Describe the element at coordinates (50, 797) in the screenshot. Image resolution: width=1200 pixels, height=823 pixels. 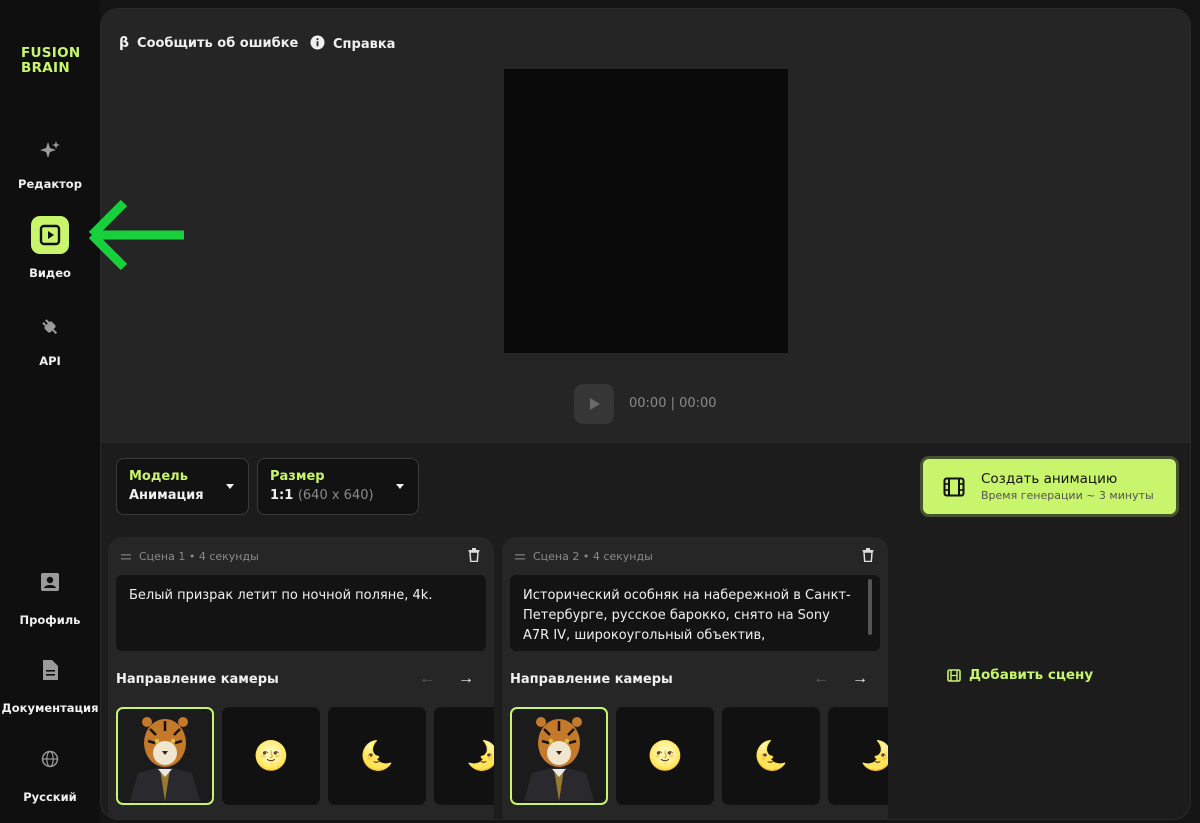
I see `nav-label-language: Русский` at that location.